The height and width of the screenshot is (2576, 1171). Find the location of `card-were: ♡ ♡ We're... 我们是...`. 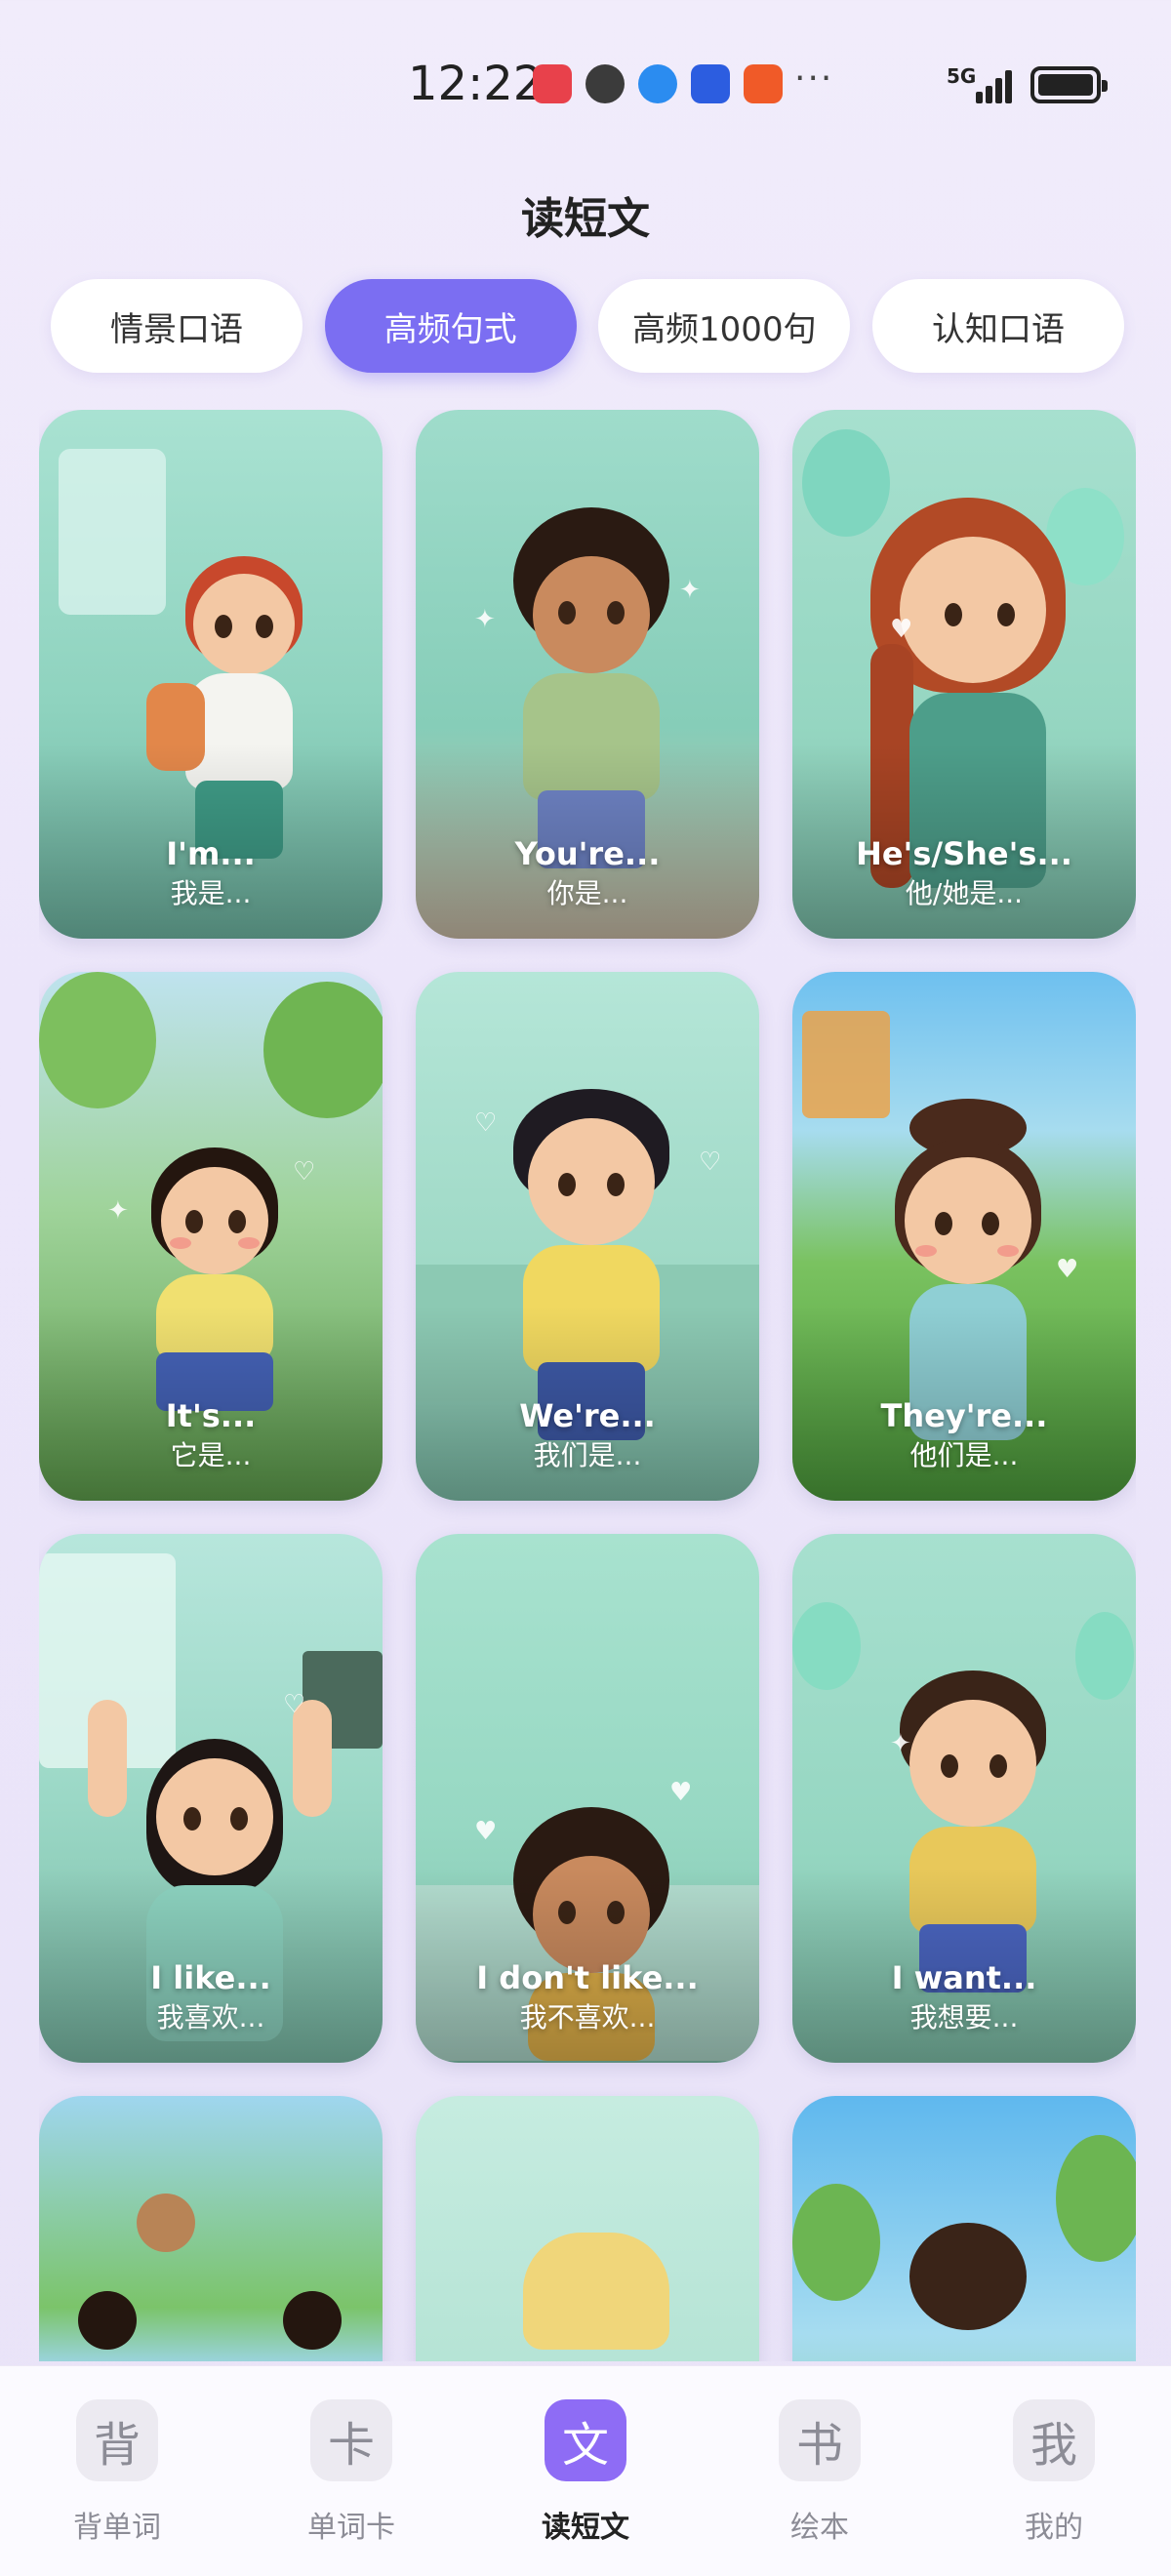

card-were: ♡ ♡ We're... 我们是... is located at coordinates (587, 1236).